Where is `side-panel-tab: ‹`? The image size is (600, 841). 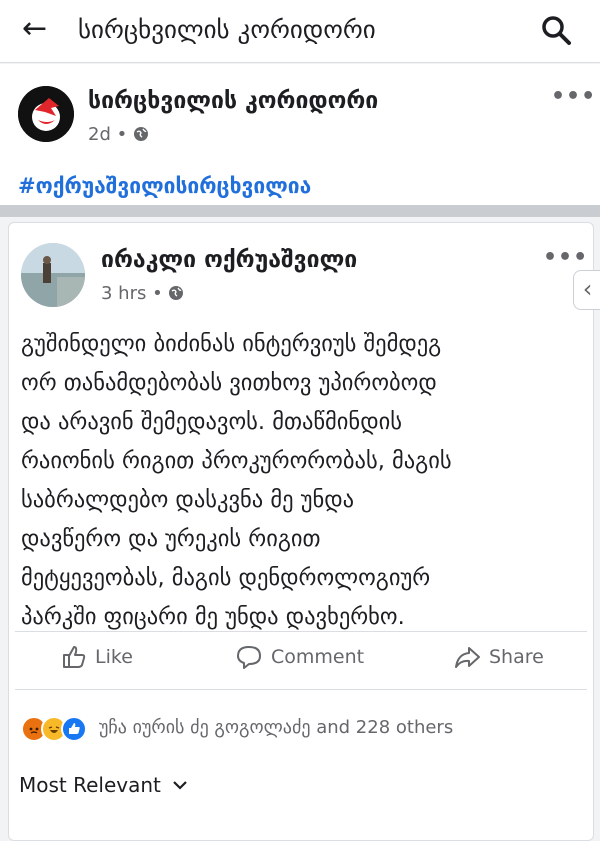
side-panel-tab: ‹ is located at coordinates (586, 290).